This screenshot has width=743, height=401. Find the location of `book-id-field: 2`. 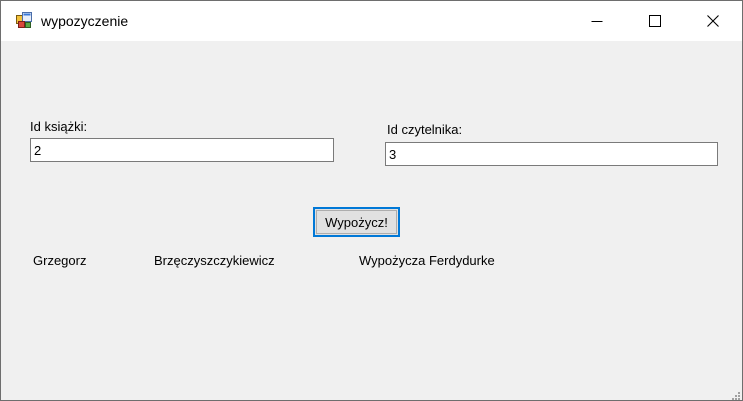

book-id-field: 2 is located at coordinates (182, 150).